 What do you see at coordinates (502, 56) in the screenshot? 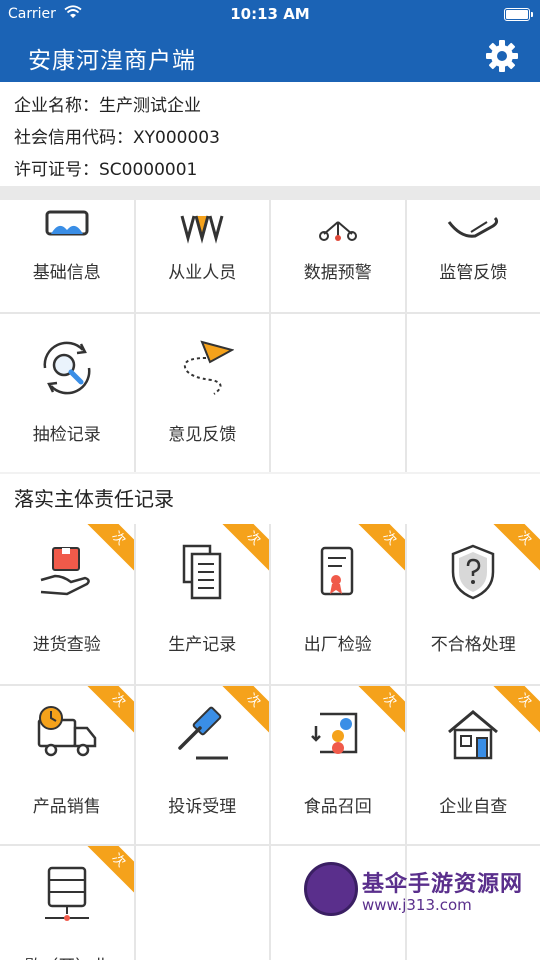
I see `gear-icon` at bounding box center [502, 56].